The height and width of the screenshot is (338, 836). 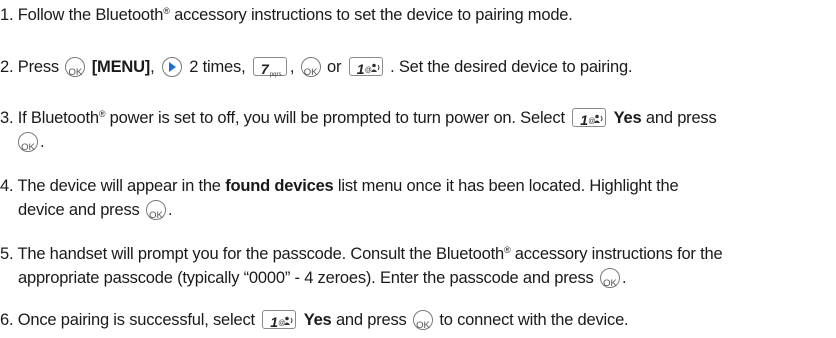 I want to click on step-number: 3., so click(x=7, y=118).